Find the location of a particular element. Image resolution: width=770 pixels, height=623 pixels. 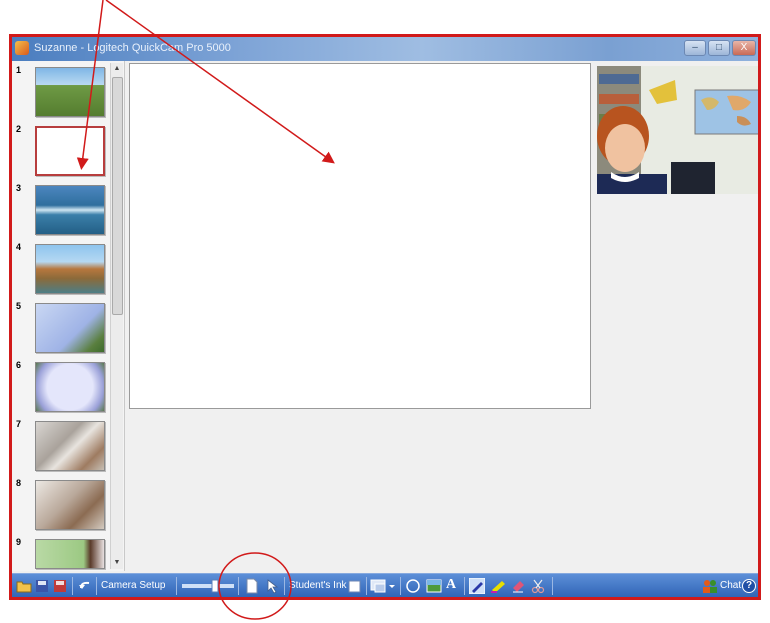

camera-setup-button: Camera Setup is located at coordinates (133, 588).